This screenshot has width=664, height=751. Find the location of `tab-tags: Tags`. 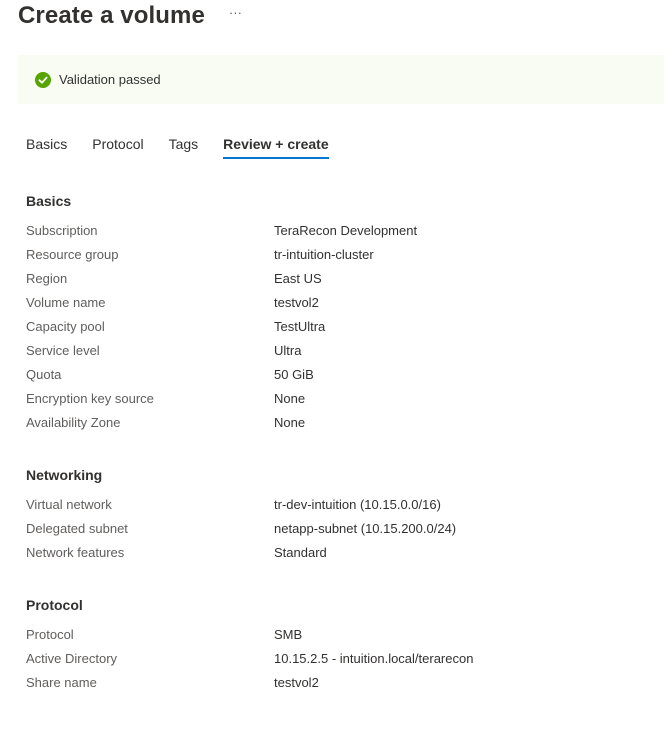

tab-tags: Tags is located at coordinates (184, 145).